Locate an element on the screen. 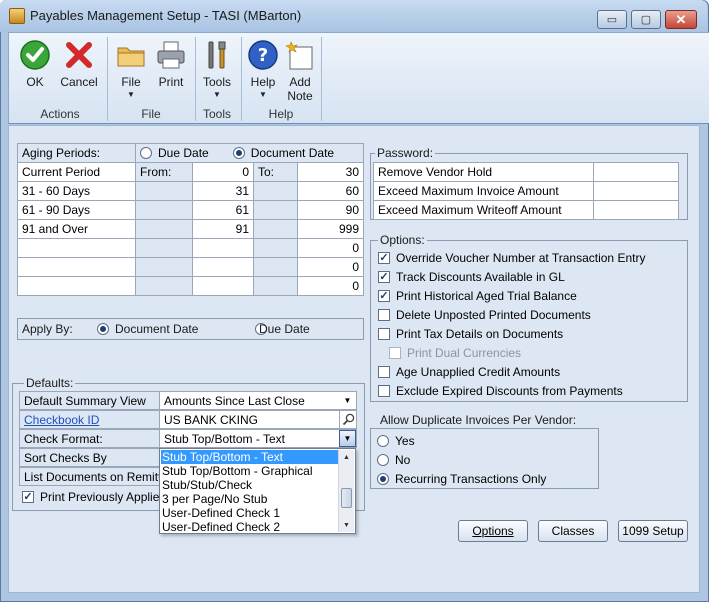  duplicate-recurring-row: Recurring Transactions Only is located at coordinates (461, 479).